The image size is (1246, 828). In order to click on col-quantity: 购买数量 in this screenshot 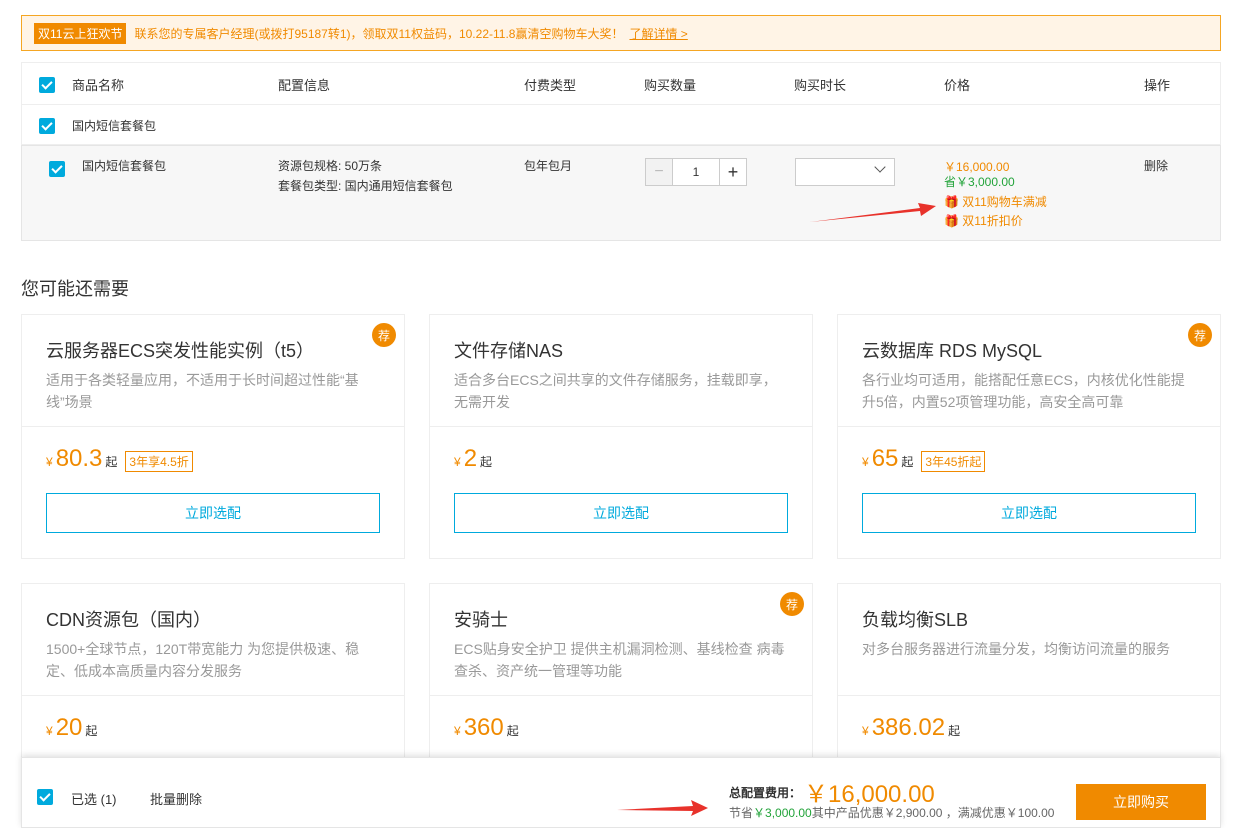, I will do `click(670, 85)`.